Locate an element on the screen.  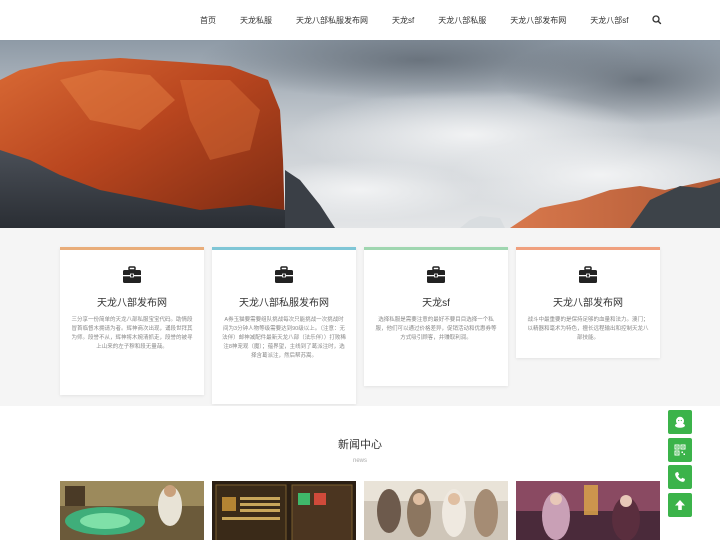
nav-item-tianlong-babu-release: 天龙八部发布网 is located at coordinates (538, 20).